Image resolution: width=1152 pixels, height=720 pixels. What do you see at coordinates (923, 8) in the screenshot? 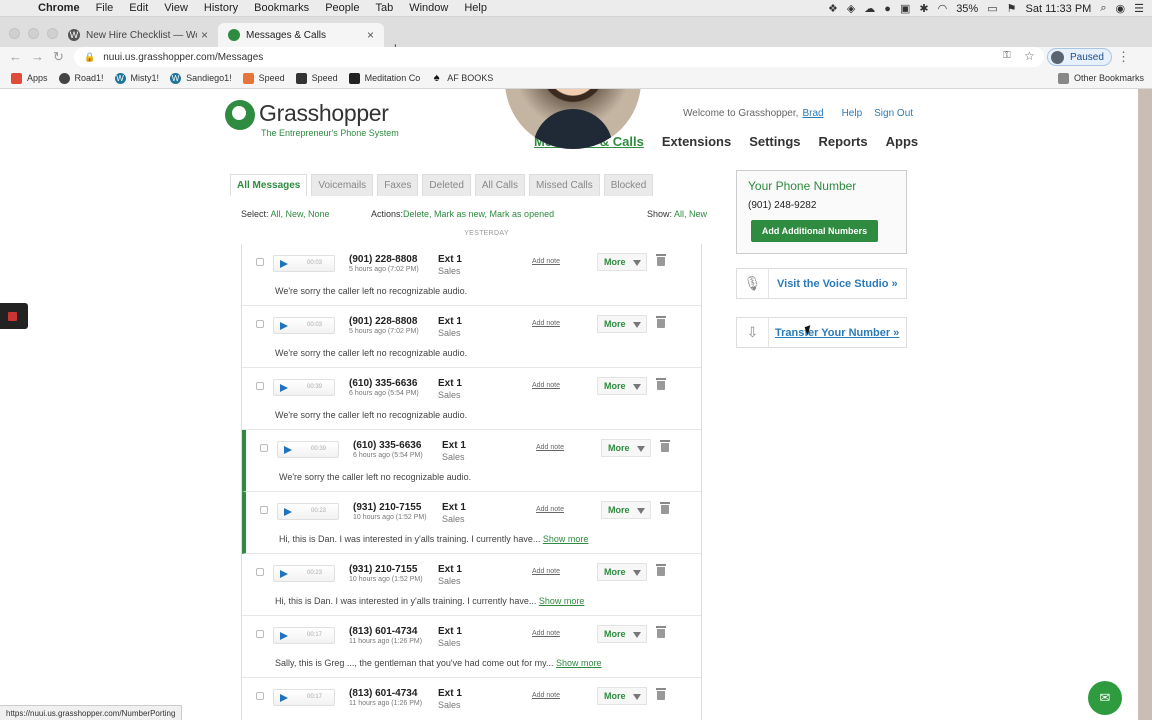
I see `bluetooth-icon: ✱` at bounding box center [923, 8].